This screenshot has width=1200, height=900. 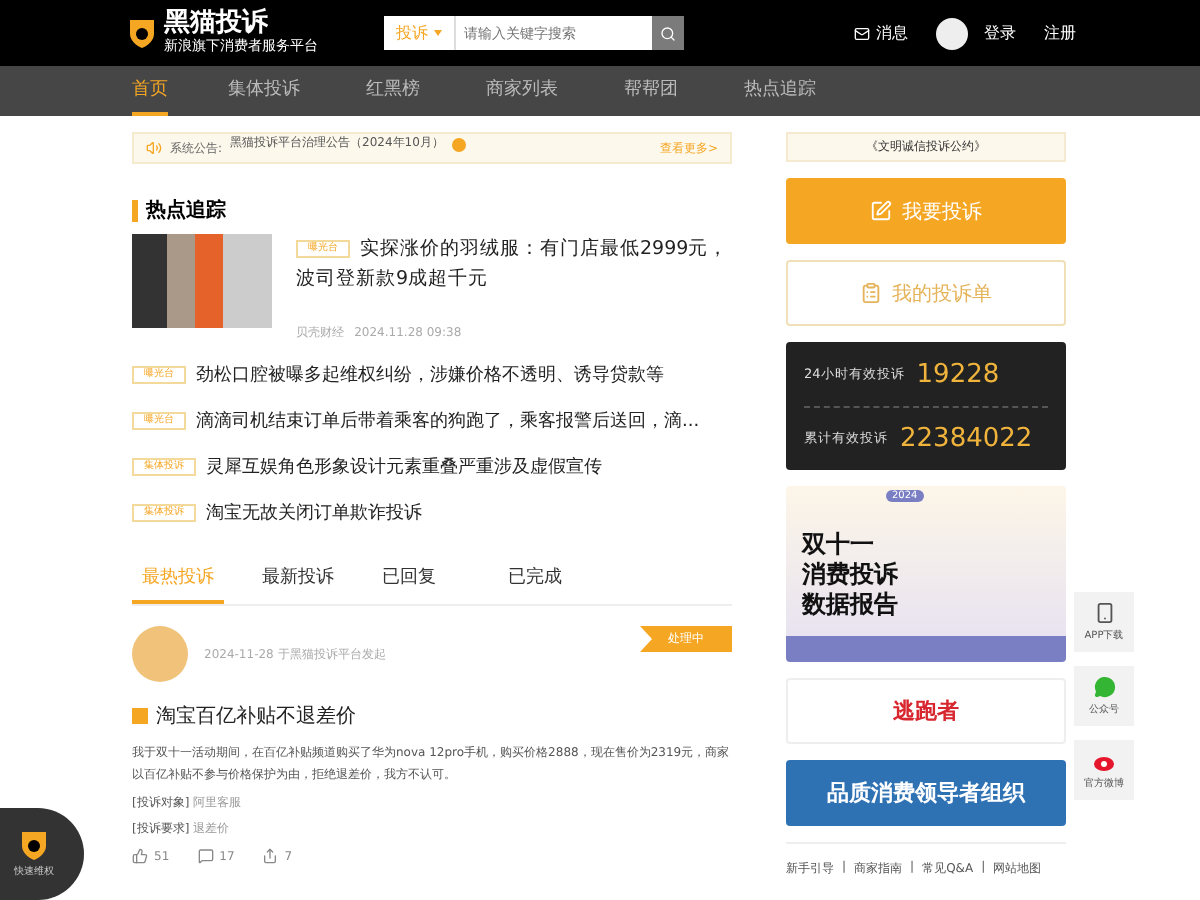 I want to click on mail-icon, so click(x=862, y=33).